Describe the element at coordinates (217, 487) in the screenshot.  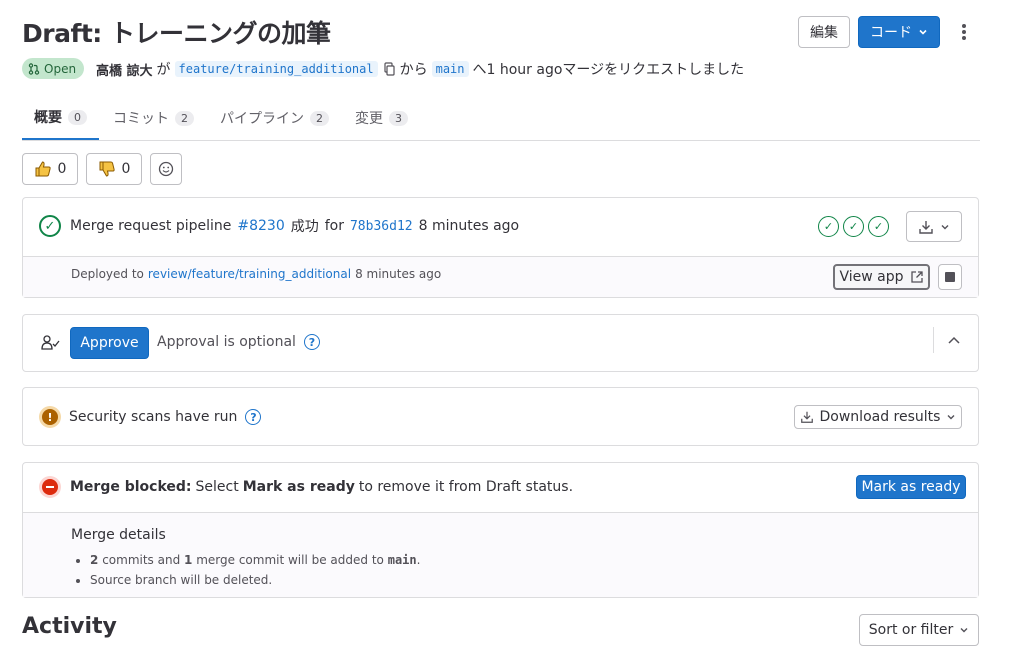
I see `merge-select: Select` at that location.